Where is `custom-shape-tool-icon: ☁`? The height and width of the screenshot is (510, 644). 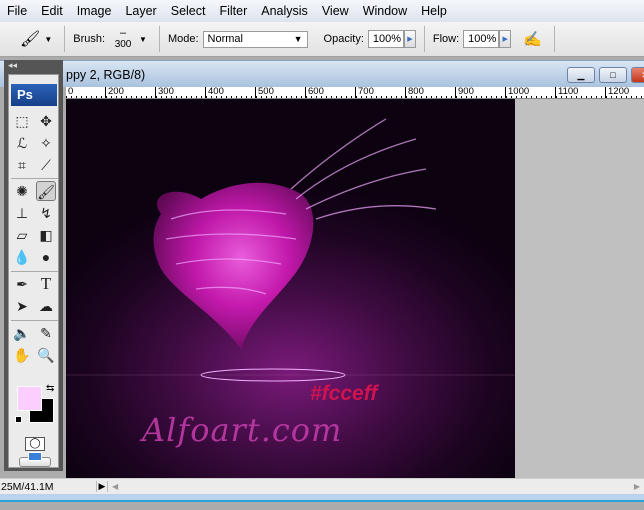 custom-shape-tool-icon: ☁ is located at coordinates (46, 306).